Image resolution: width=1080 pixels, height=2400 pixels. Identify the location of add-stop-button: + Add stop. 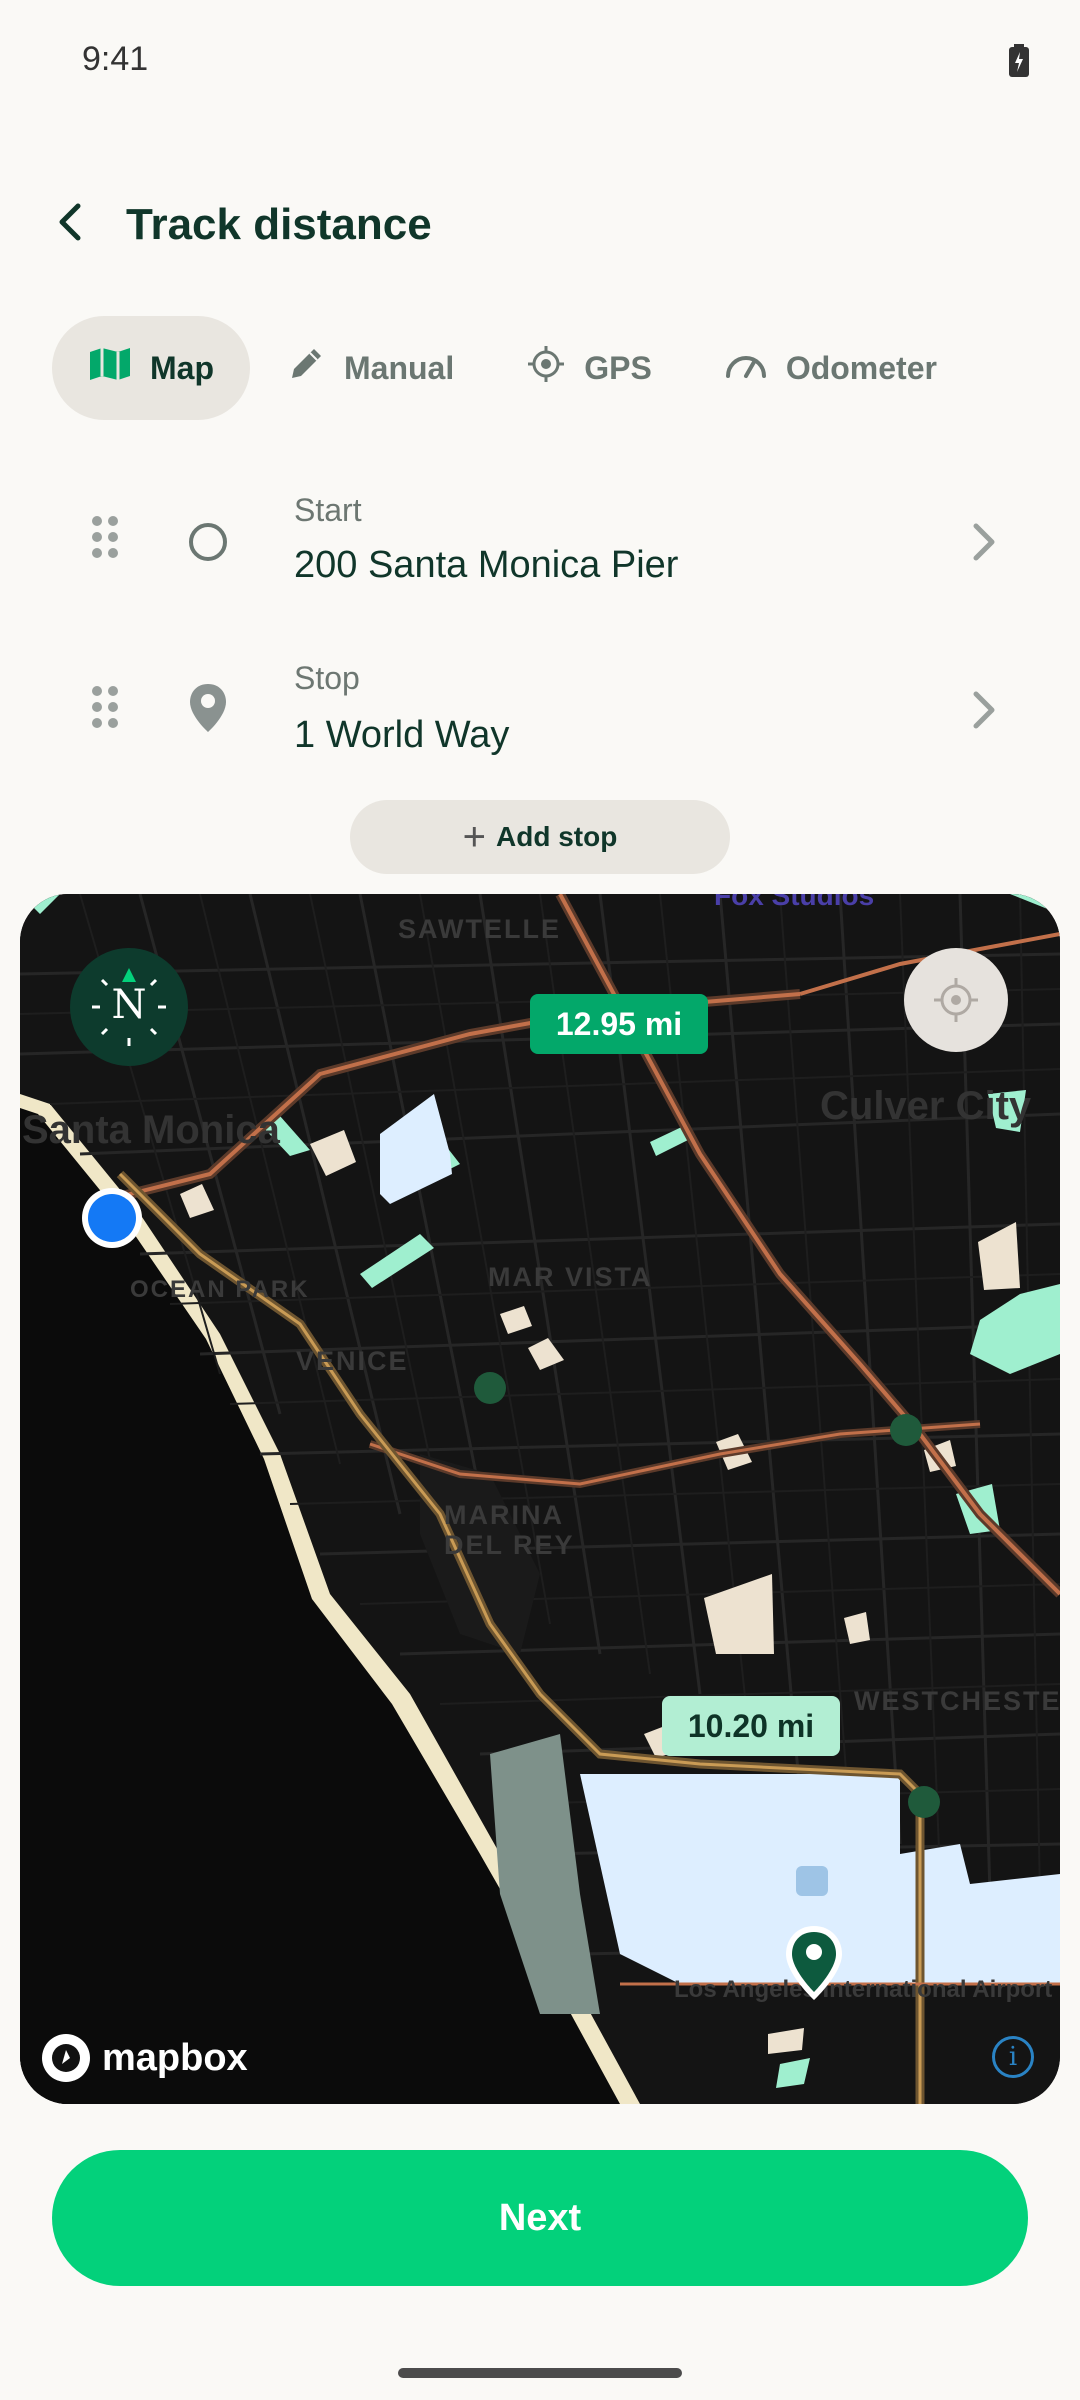
(540, 837).